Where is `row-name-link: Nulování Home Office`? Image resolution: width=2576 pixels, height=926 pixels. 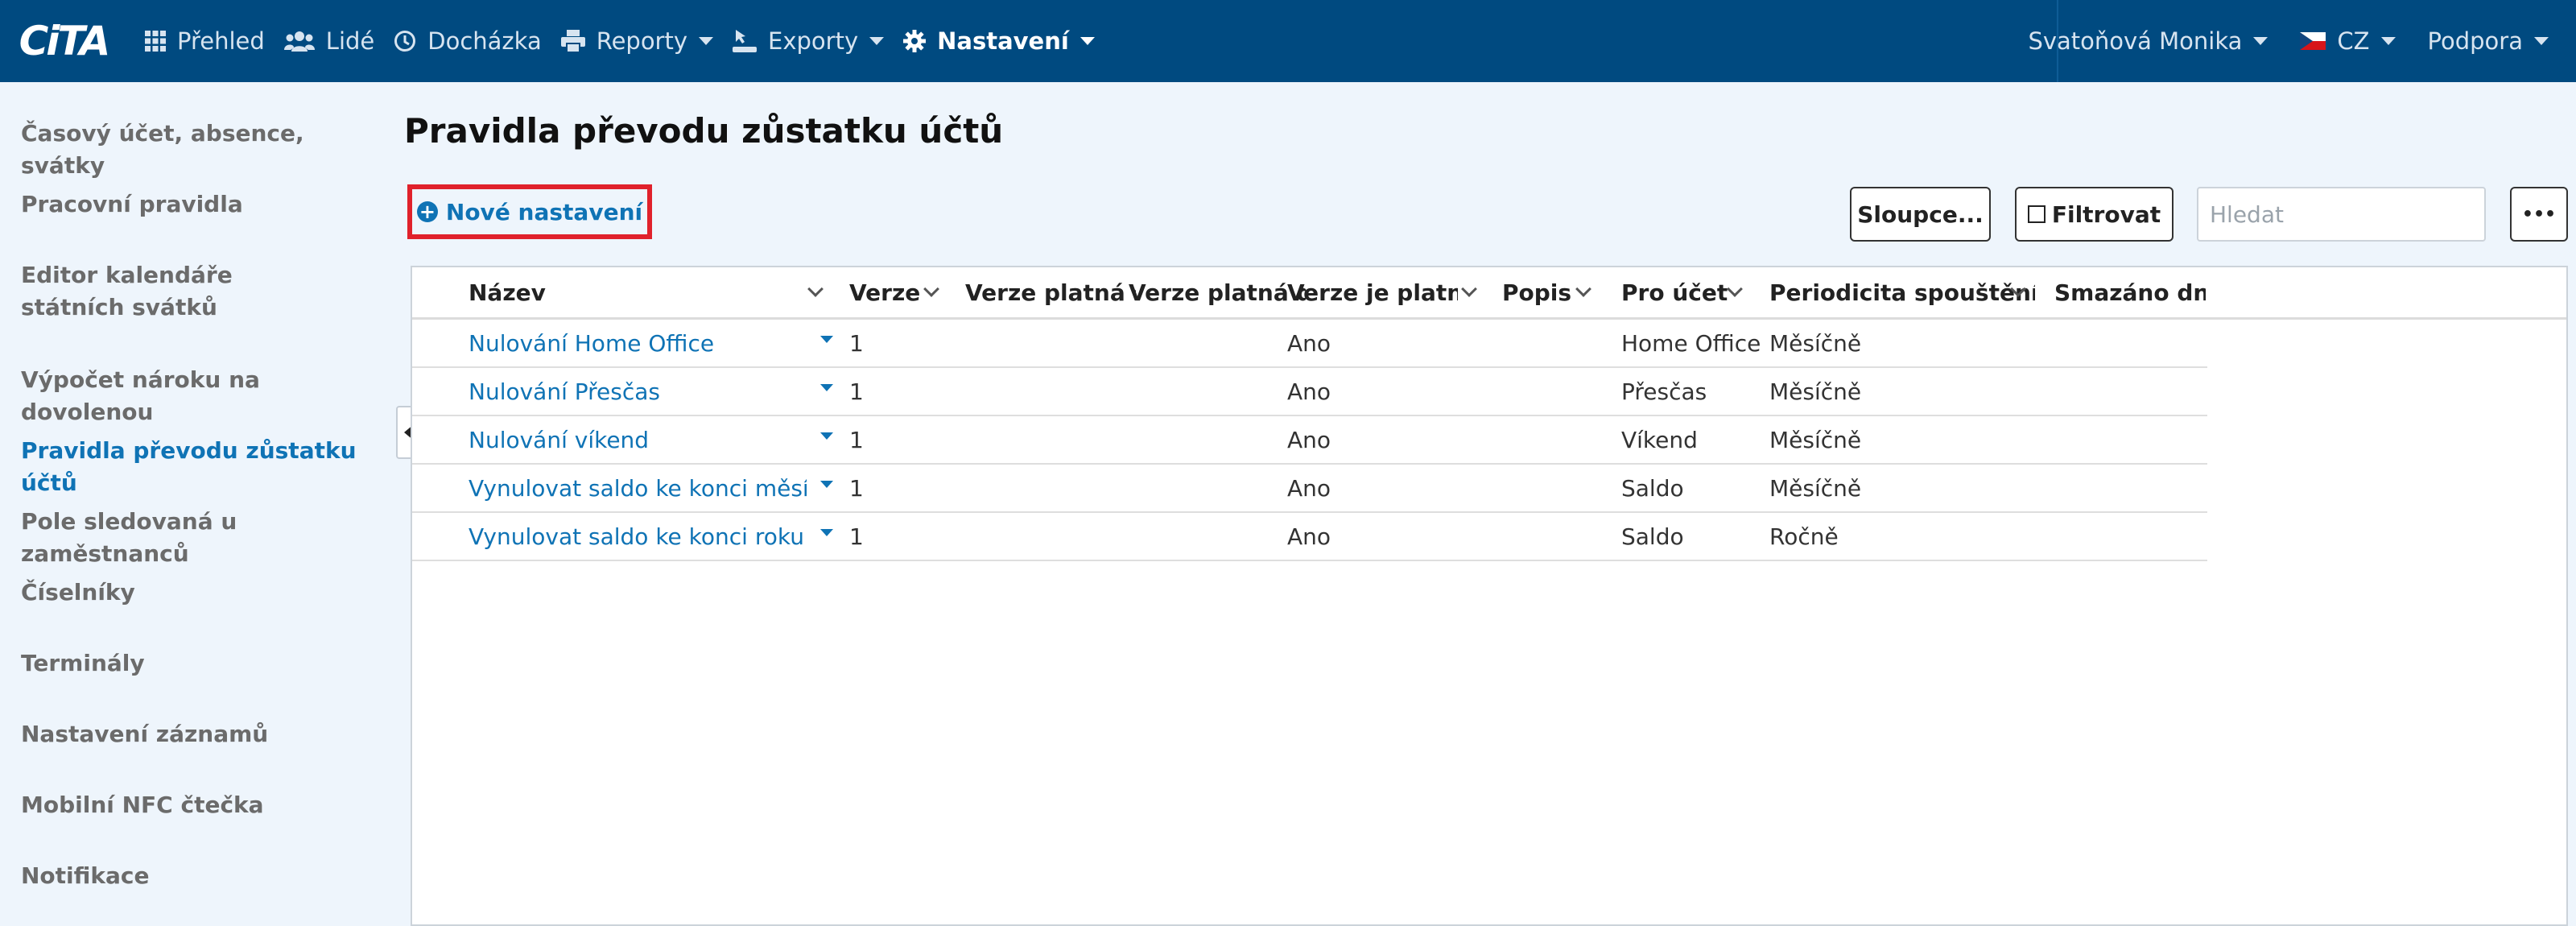
row-name-link: Nulování Home Office is located at coordinates (638, 343).